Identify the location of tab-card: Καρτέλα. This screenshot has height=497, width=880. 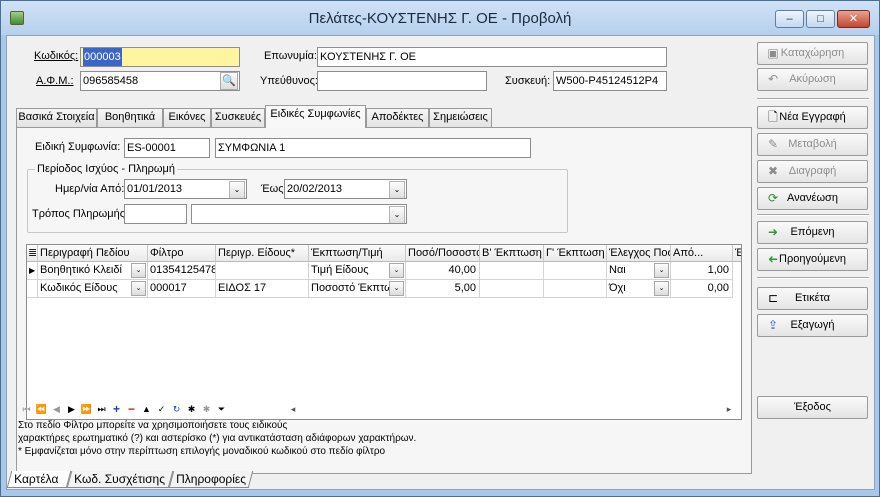
(39, 479).